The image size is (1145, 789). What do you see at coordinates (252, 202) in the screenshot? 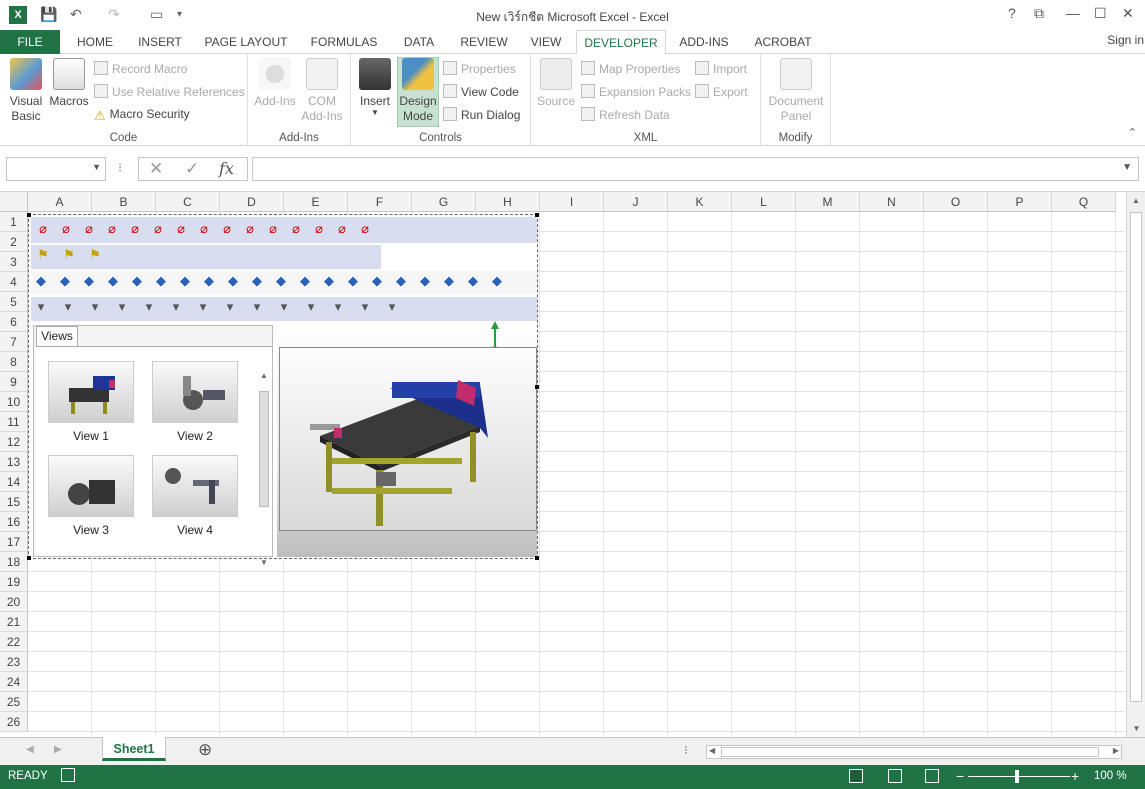
I see `column-header: D` at bounding box center [252, 202].